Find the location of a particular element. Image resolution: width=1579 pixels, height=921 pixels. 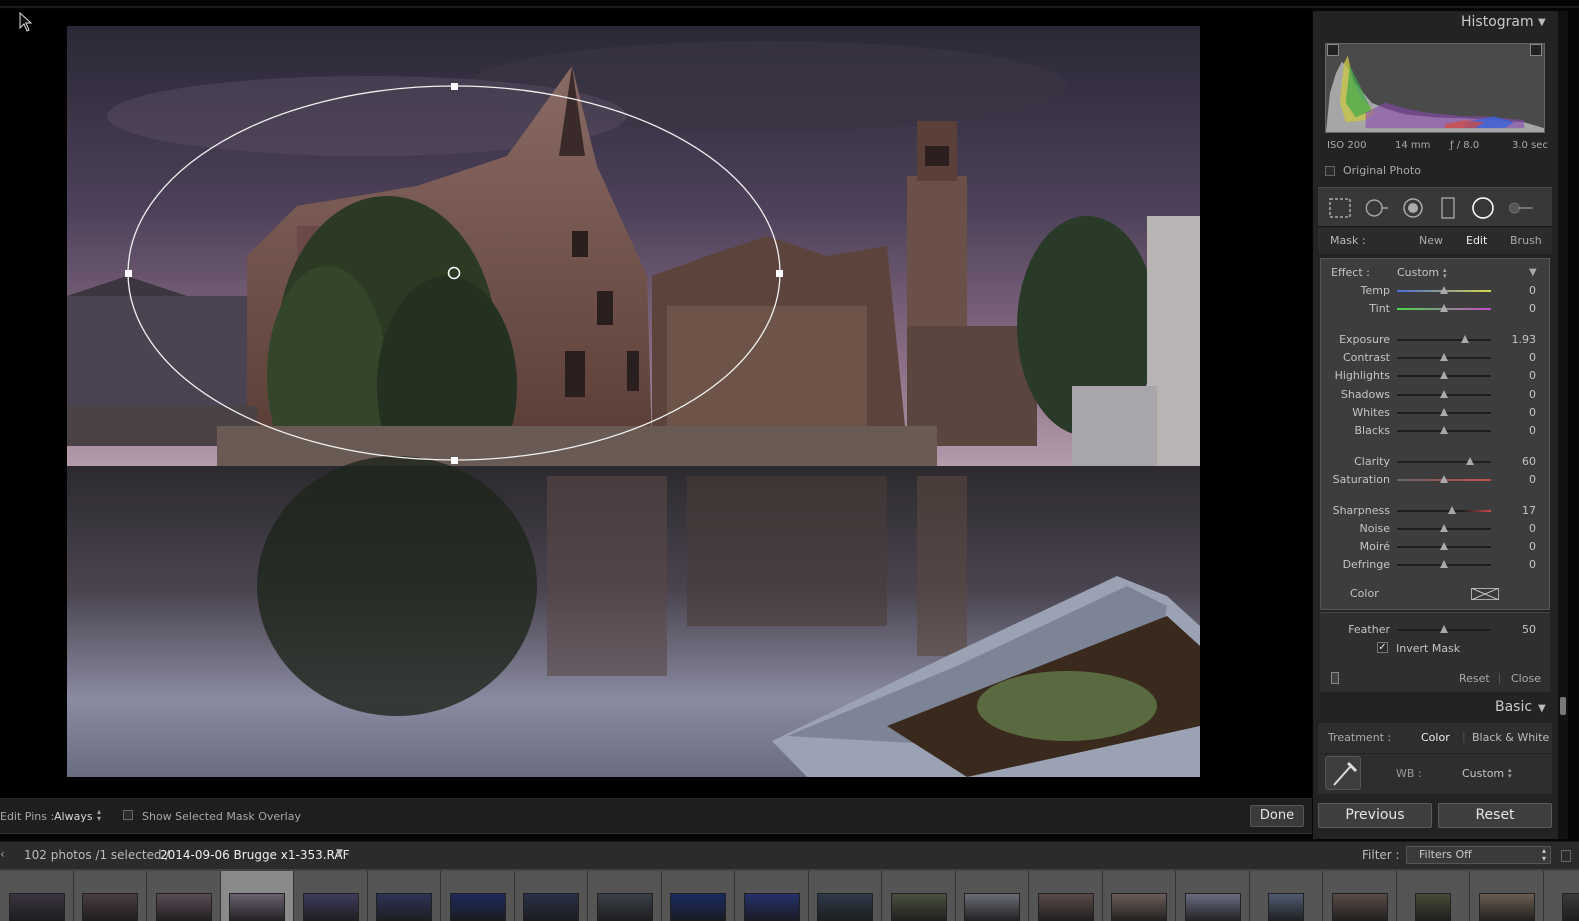

slider-whites: Whites 0 is located at coordinates (1435, 413).